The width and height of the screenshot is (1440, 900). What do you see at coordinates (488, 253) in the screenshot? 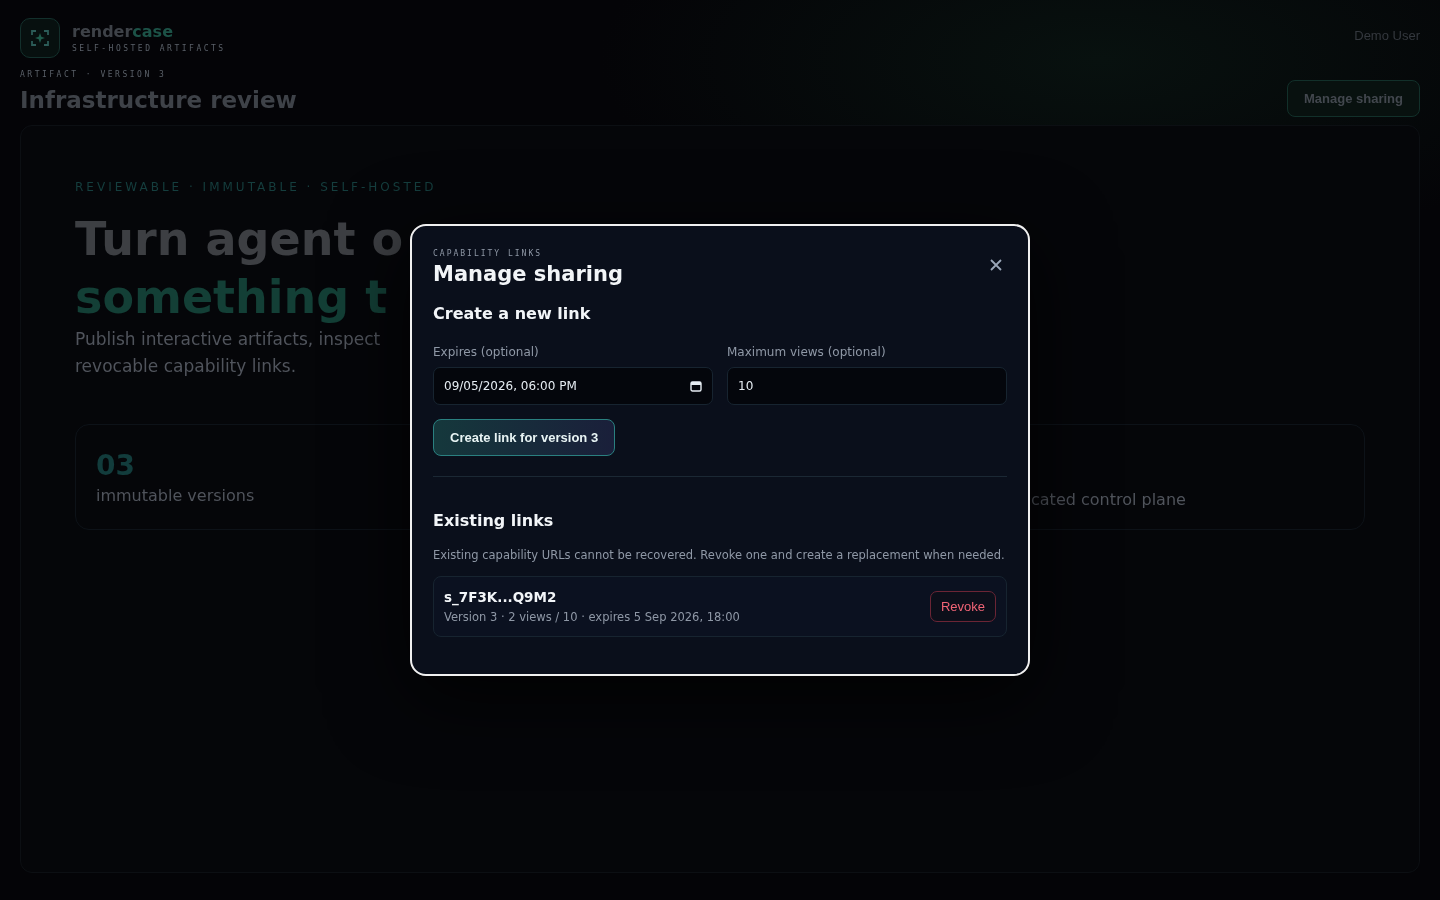
I see `dialog-eyebrow: CAPABILITY LINKS` at bounding box center [488, 253].